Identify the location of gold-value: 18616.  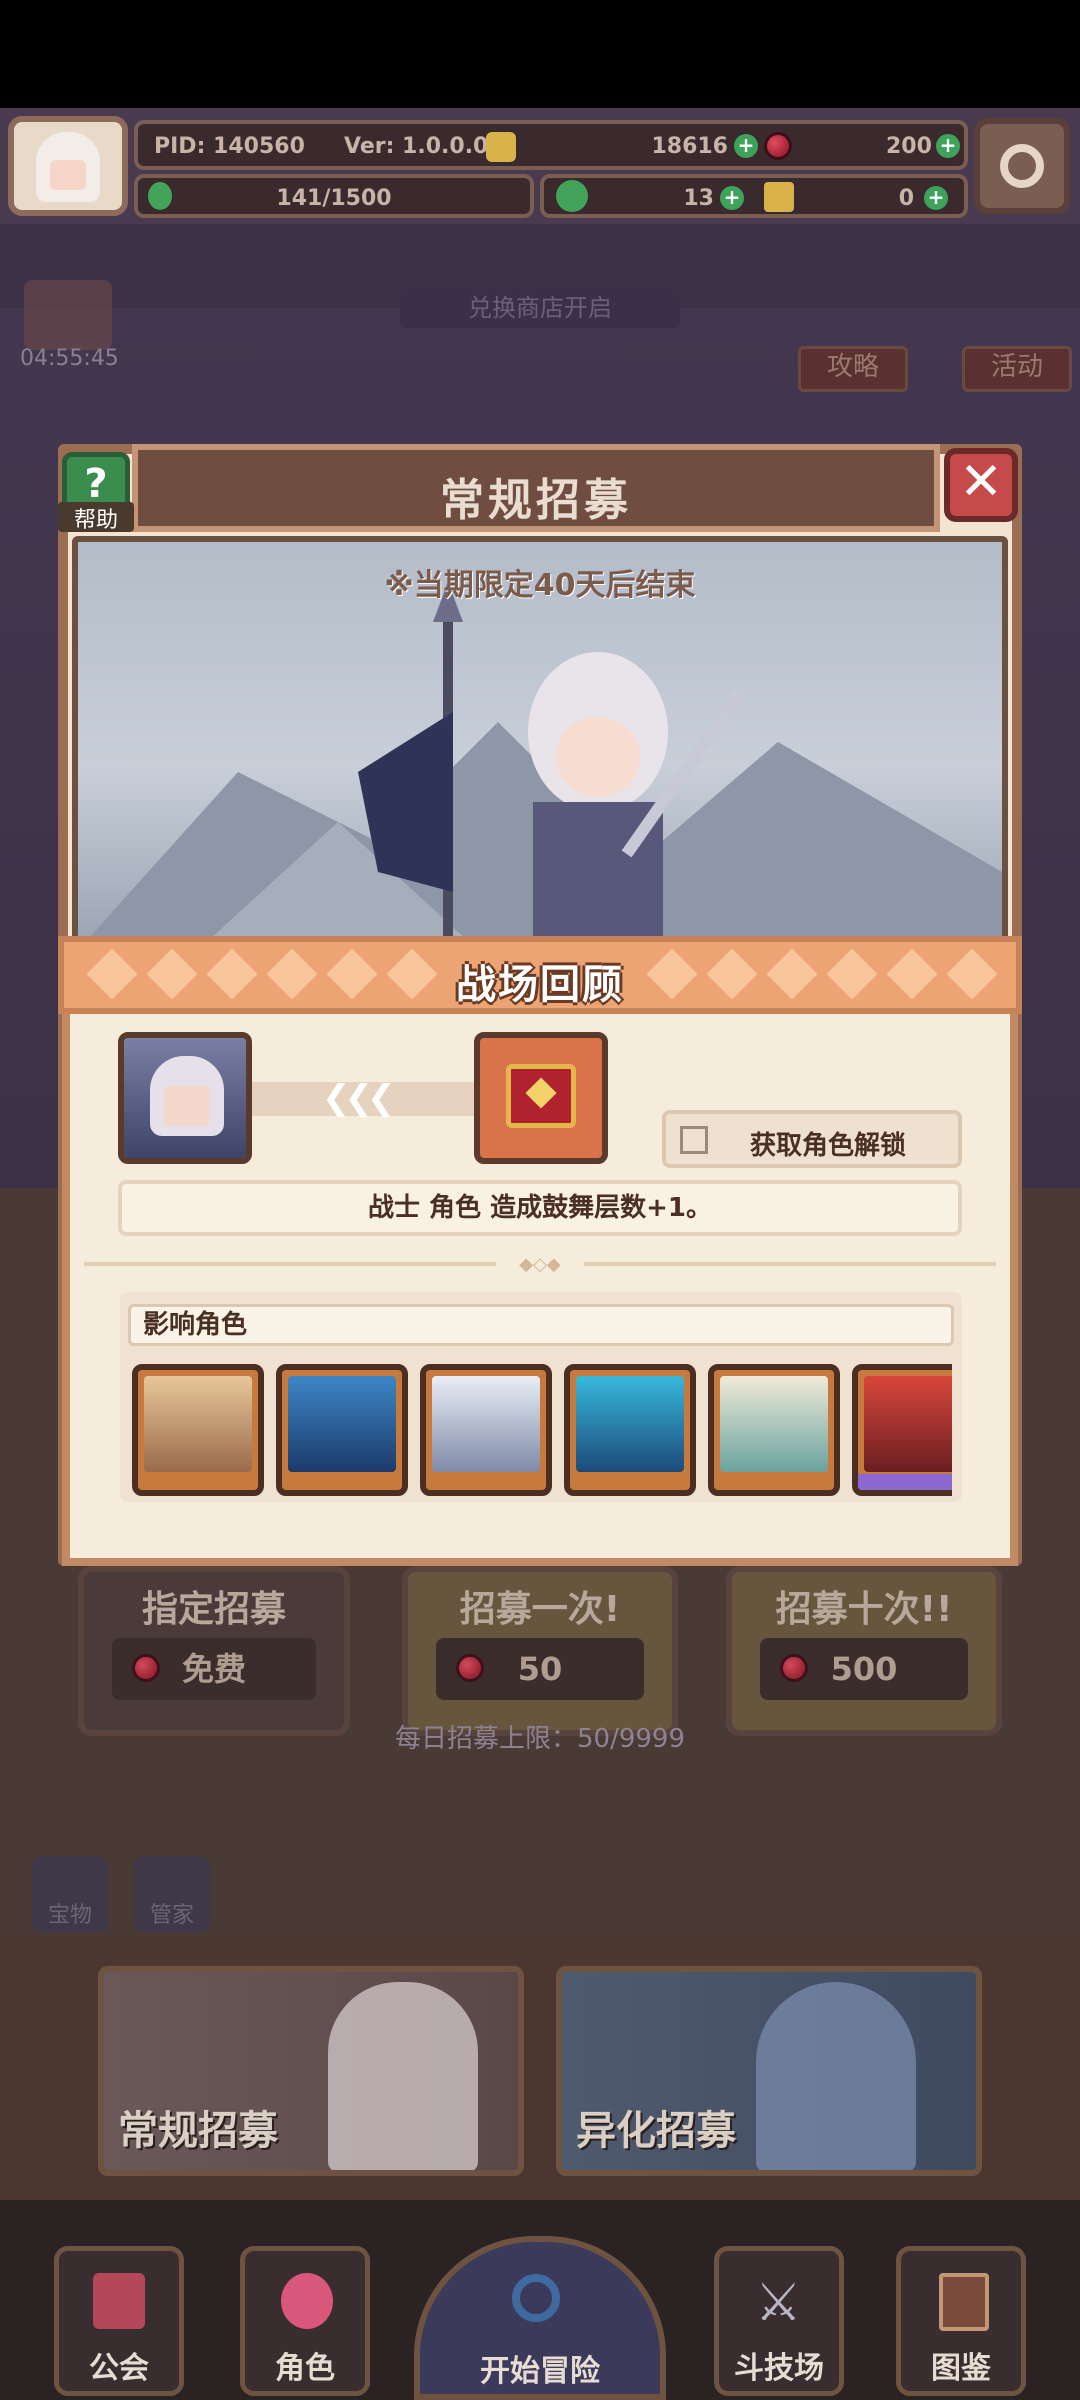
(689, 146).